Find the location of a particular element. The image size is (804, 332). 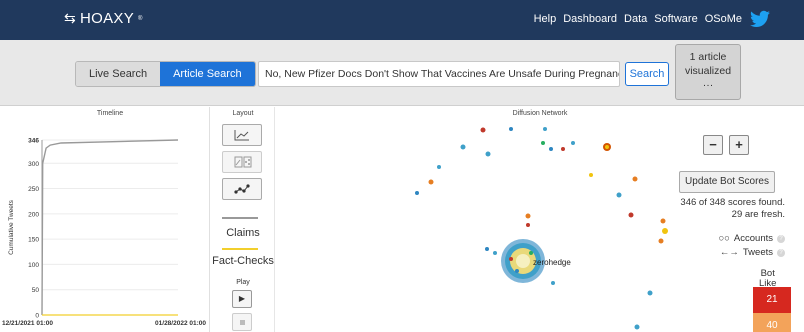

y-tick-label: 346 is located at coordinates (33, 141).